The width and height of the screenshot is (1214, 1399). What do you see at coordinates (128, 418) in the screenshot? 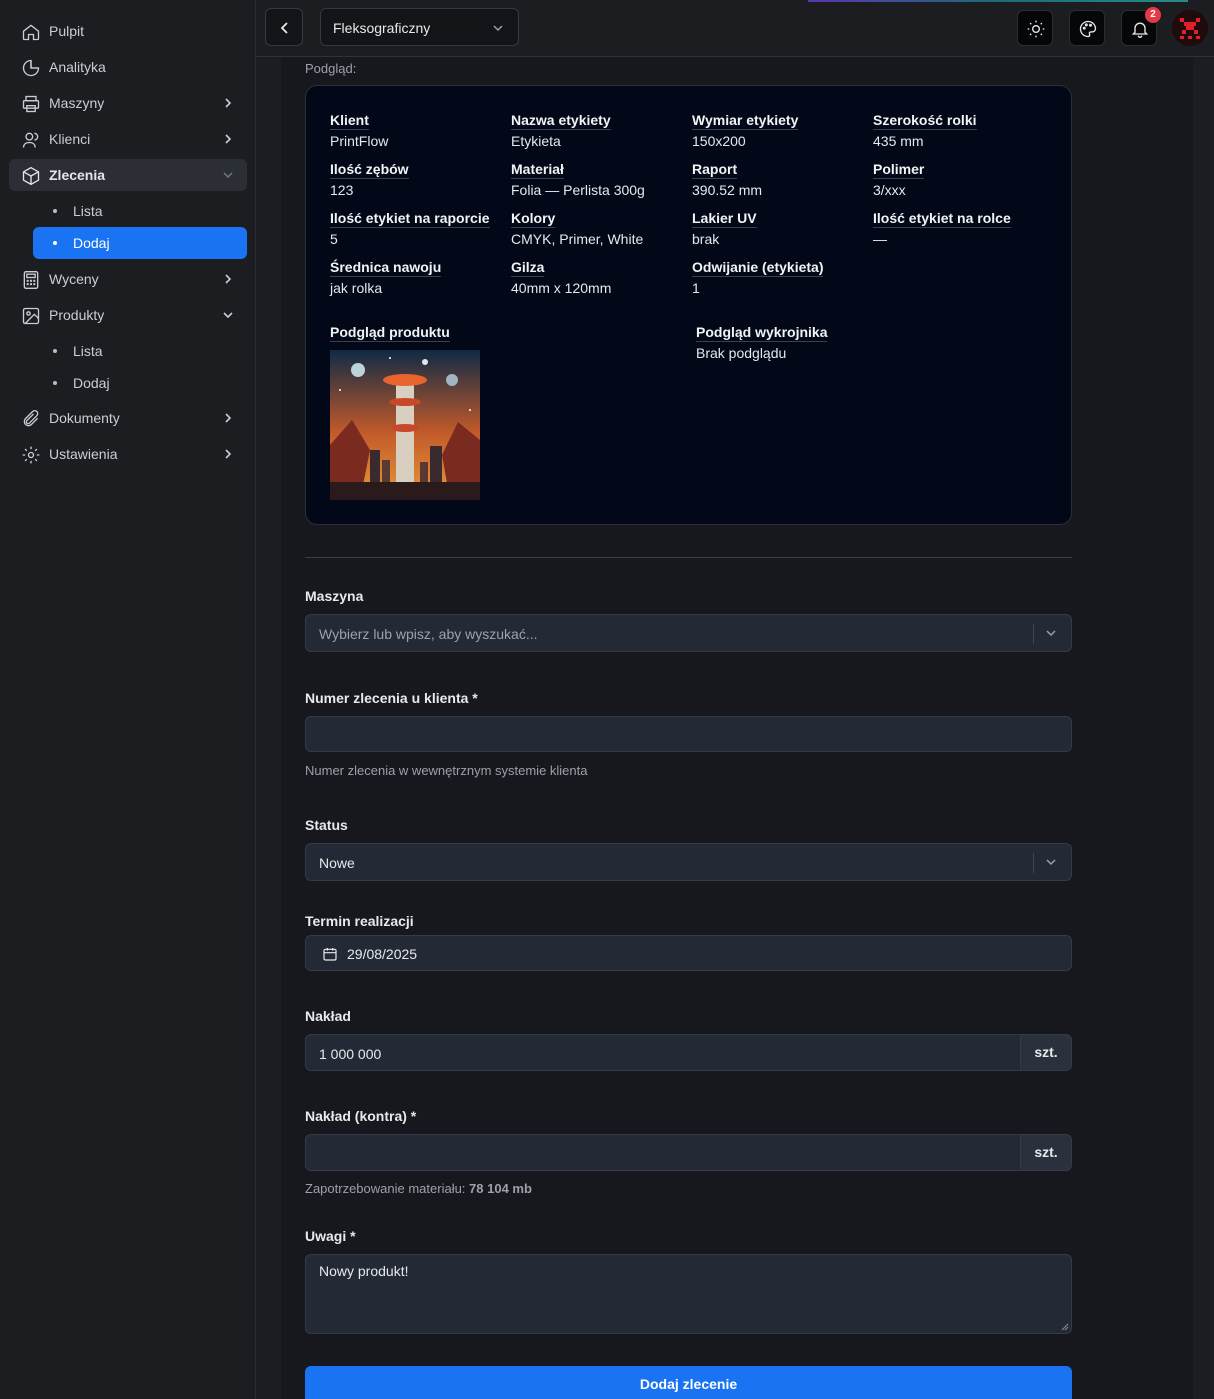
I see `sidebar-item-dokumenty: Dokumenty` at bounding box center [128, 418].